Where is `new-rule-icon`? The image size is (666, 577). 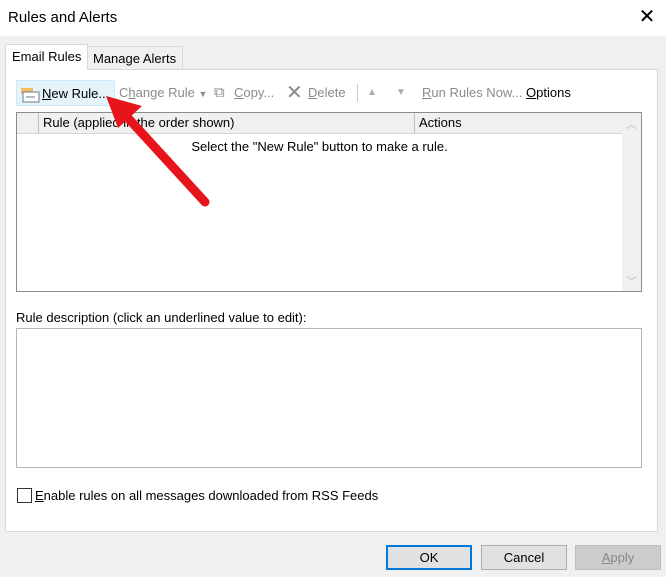 new-rule-icon is located at coordinates (30, 95).